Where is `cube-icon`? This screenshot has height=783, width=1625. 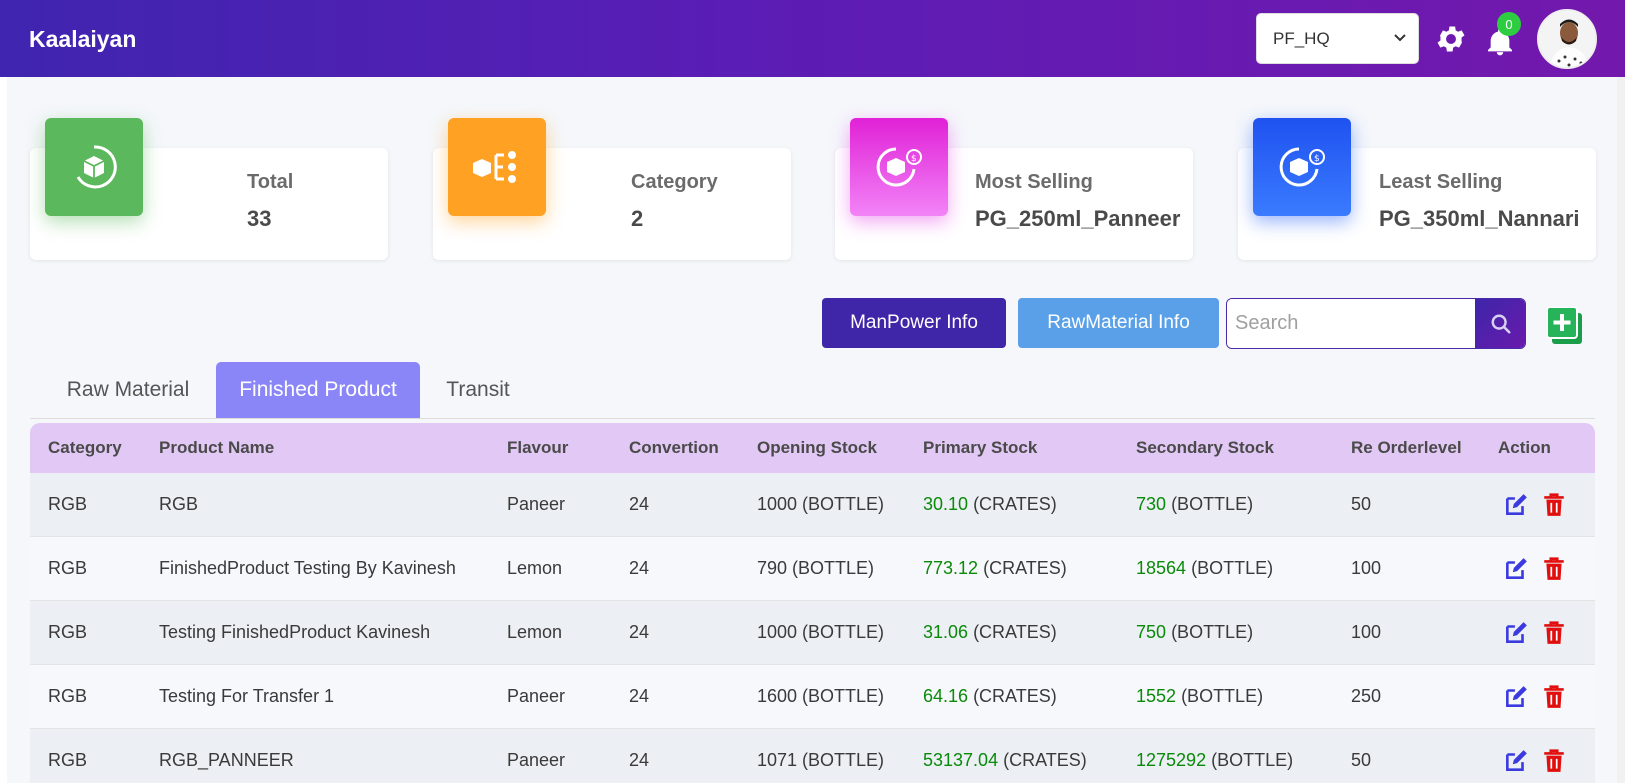
cube-icon is located at coordinates (96, 167).